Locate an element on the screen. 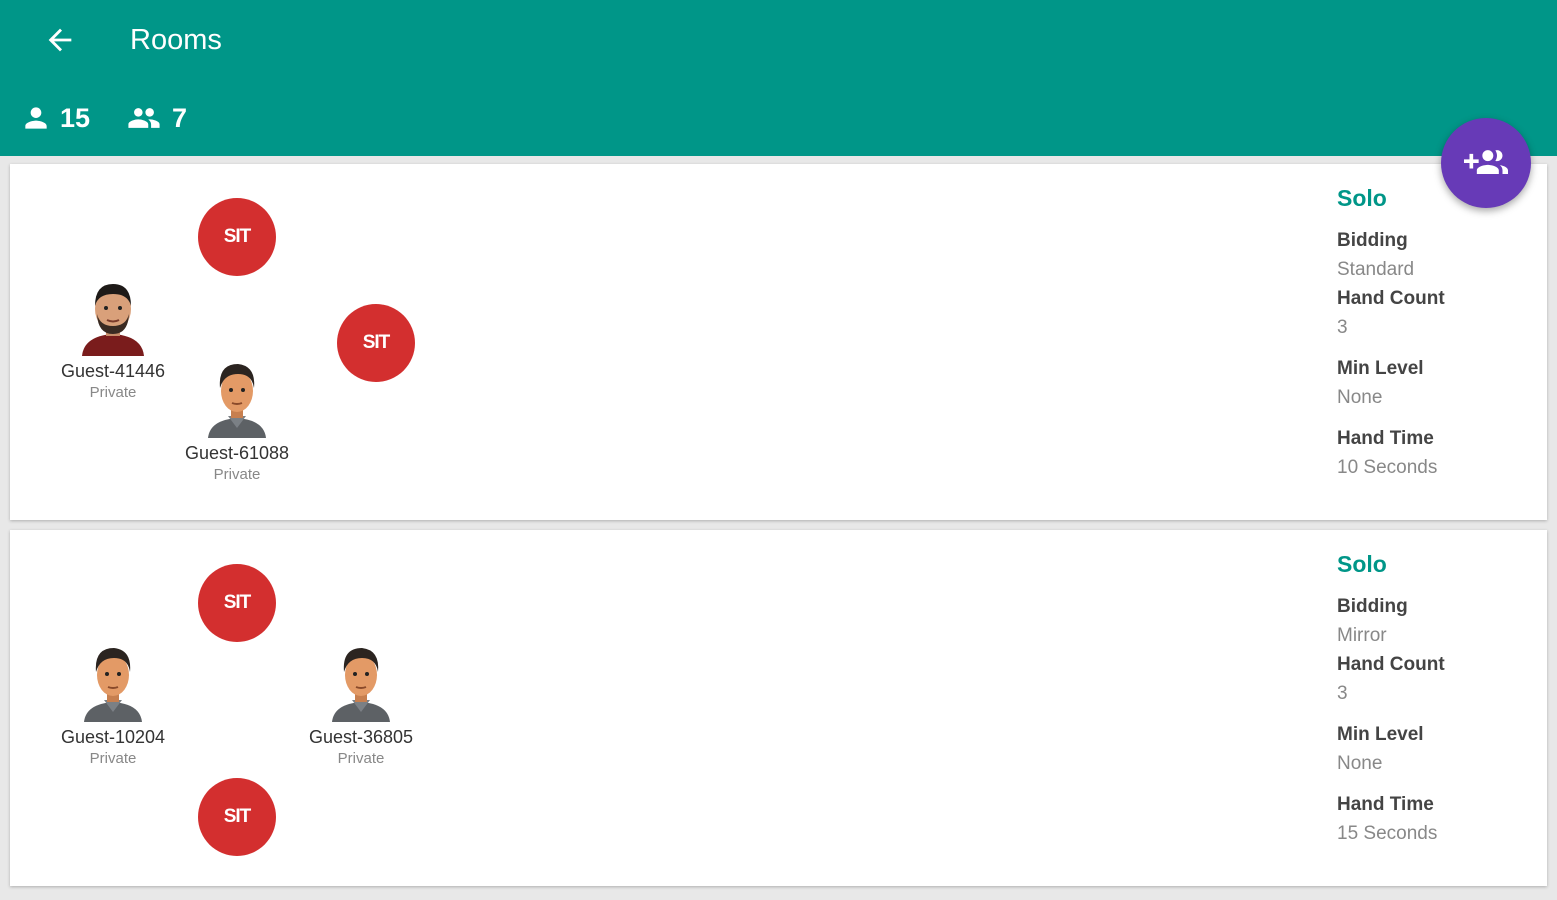  player-name: Guest-10204 is located at coordinates (113, 737).